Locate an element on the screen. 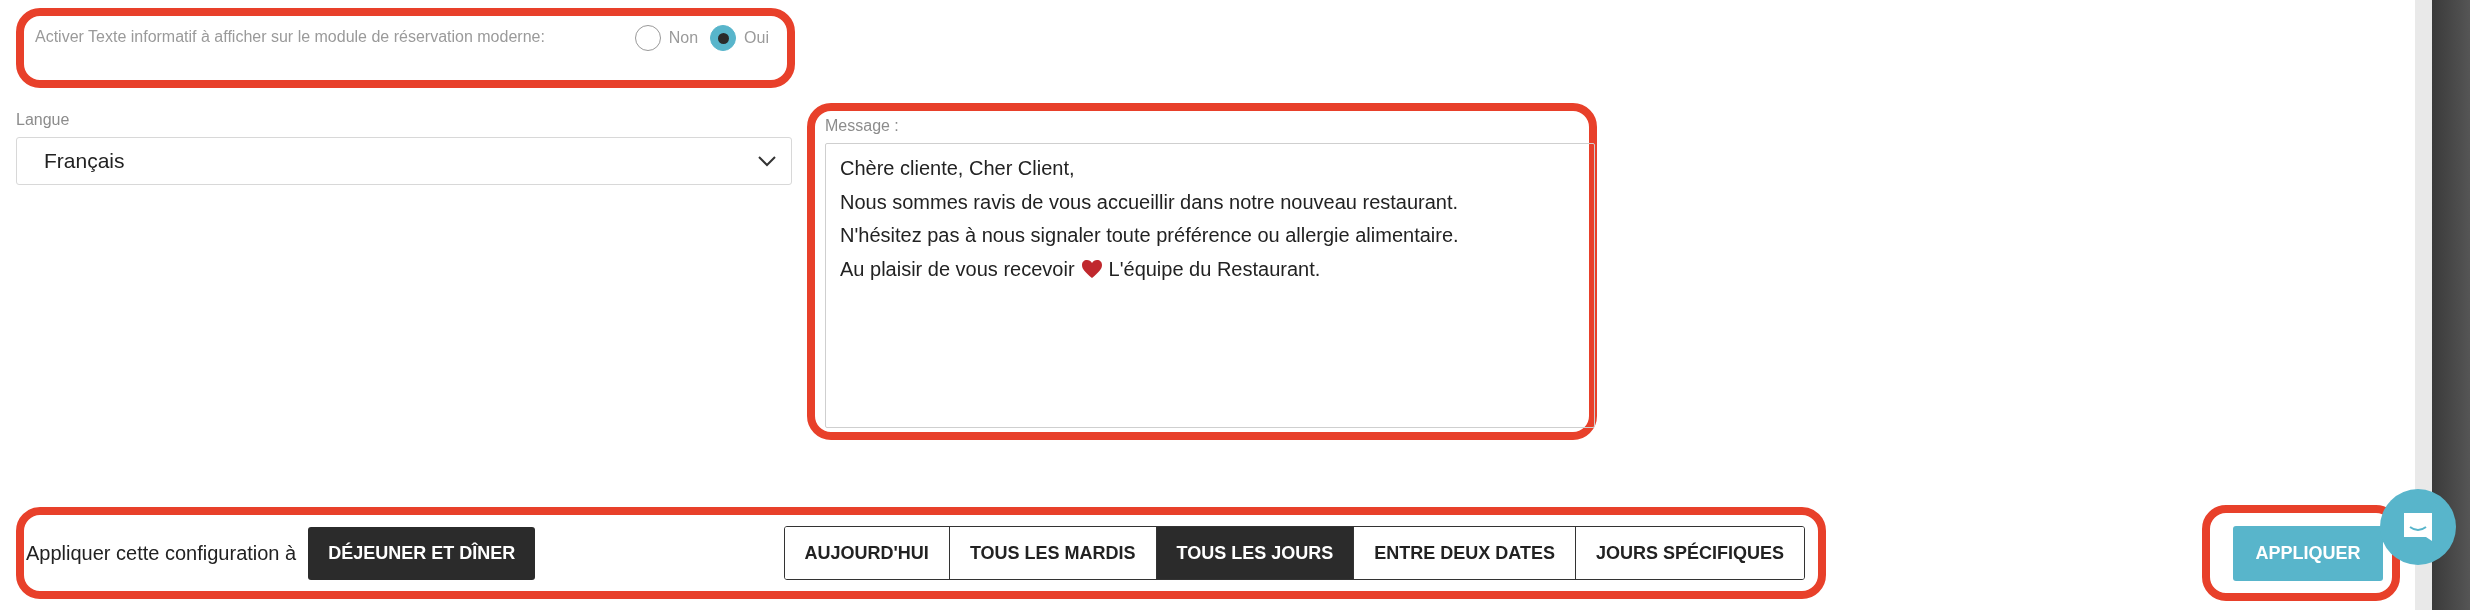 The image size is (2470, 610). message-text: Chère cliente, Cher Client, is located at coordinates (957, 168).